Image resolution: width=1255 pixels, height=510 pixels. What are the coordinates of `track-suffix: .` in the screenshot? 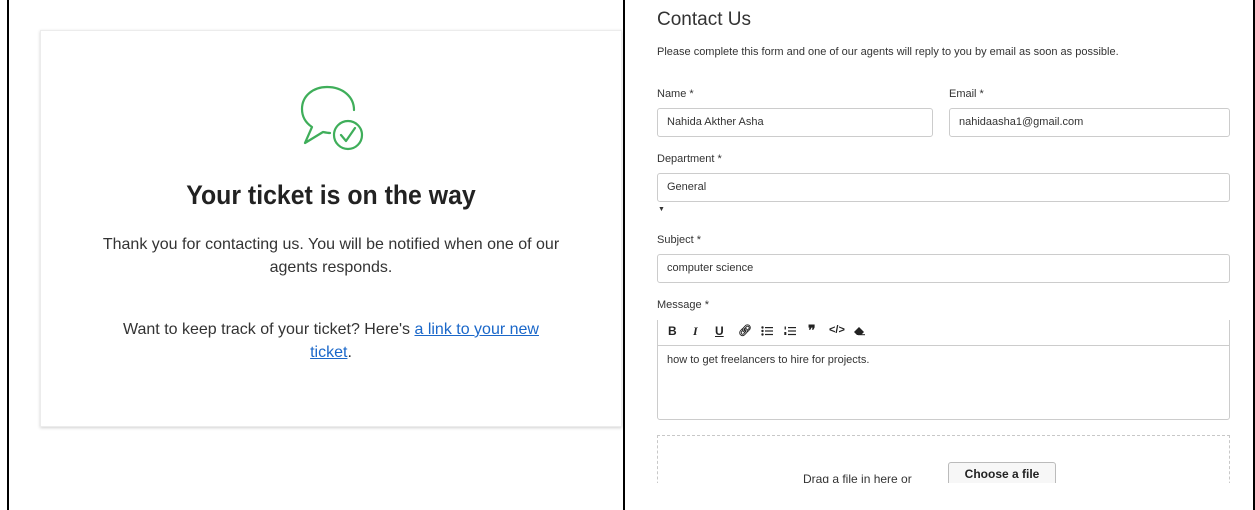 It's located at (349, 352).